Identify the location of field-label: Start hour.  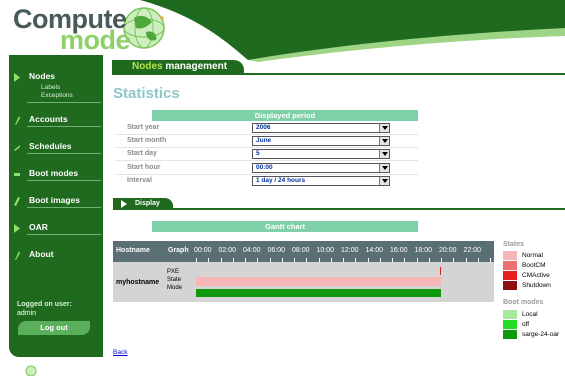
(144, 167).